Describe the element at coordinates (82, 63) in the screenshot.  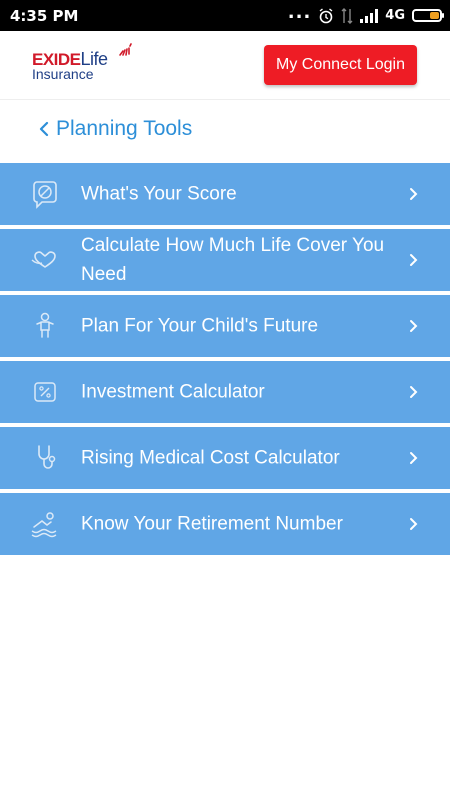
I see `exide-life-logo: EXIDELife Insurance` at that location.